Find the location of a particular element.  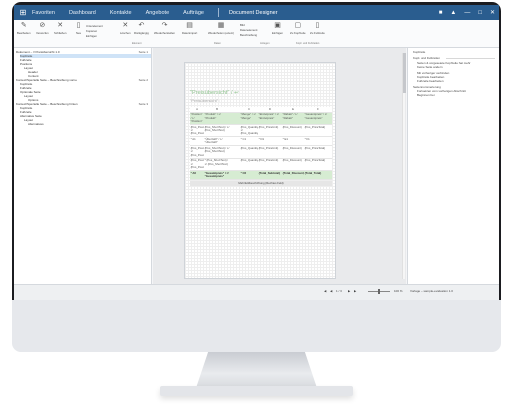

notes-icon: ■ is located at coordinates (441, 13).